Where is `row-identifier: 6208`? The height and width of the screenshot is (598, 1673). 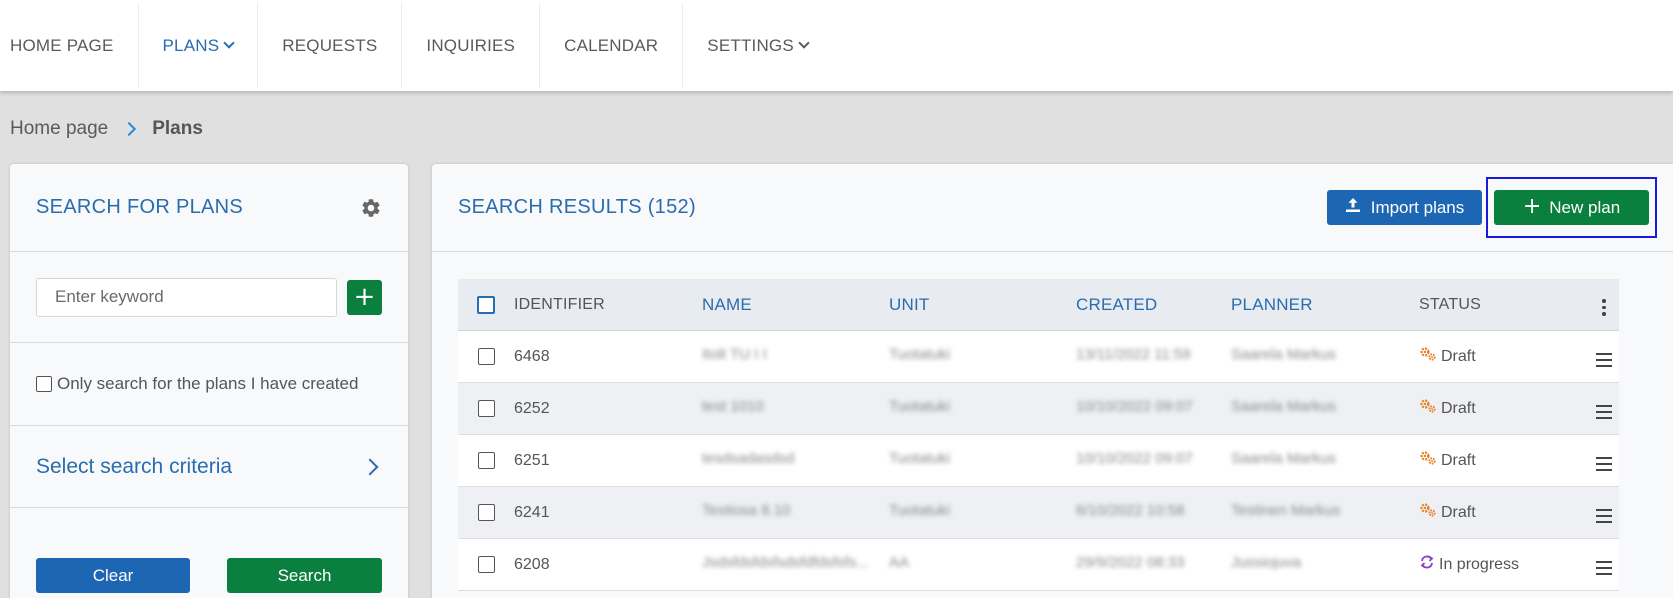 row-identifier: 6208 is located at coordinates (532, 564).